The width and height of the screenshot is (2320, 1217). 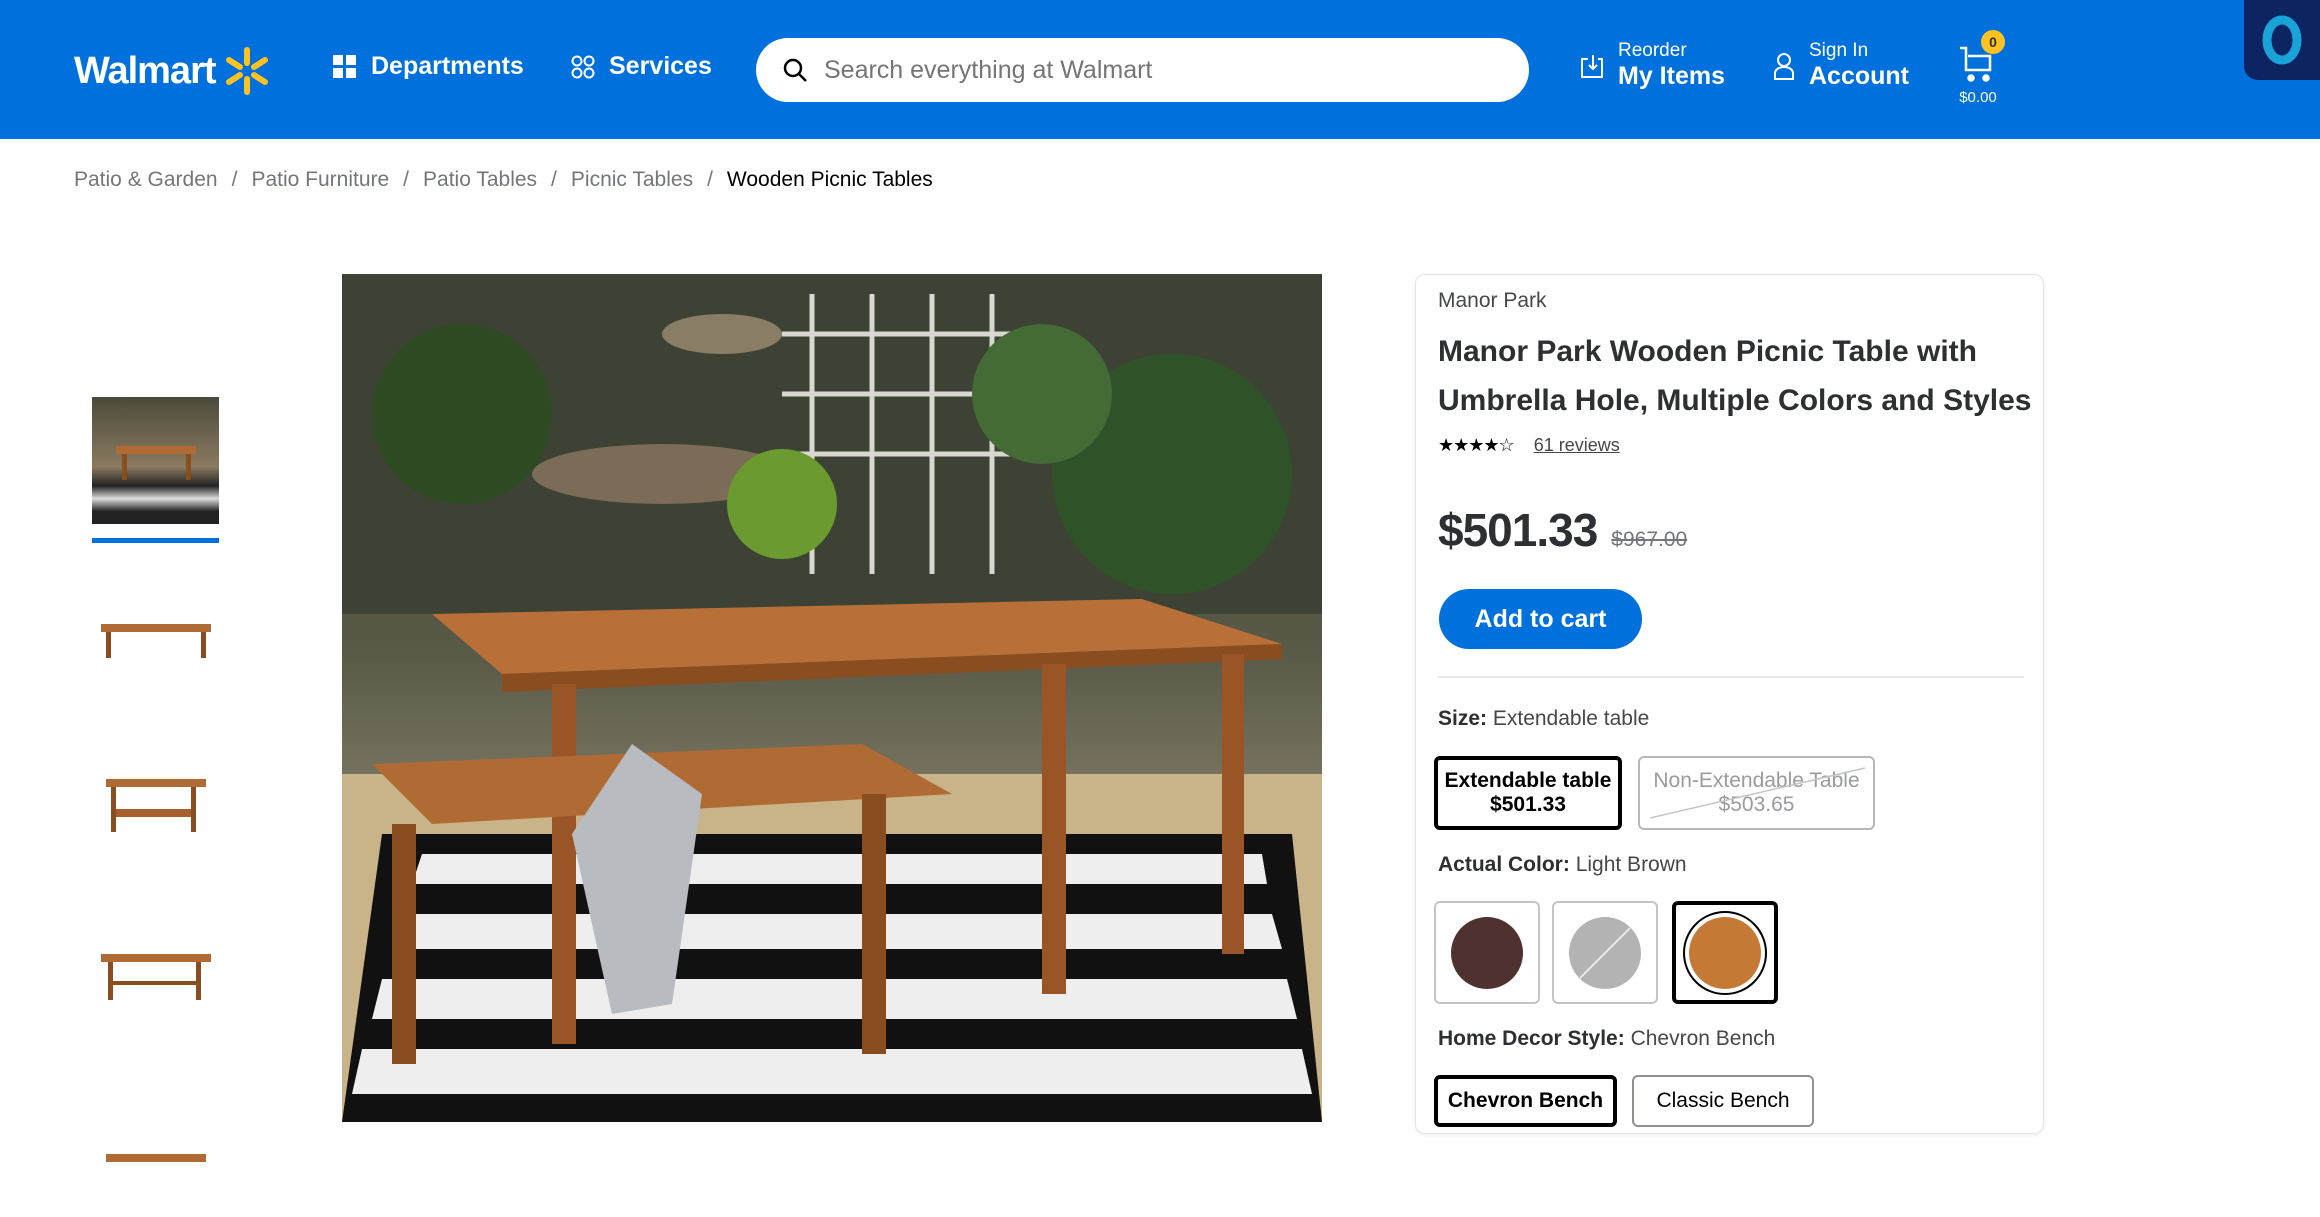 I want to click on size-option-extendable: Extendable table $501.33, so click(x=1528, y=793).